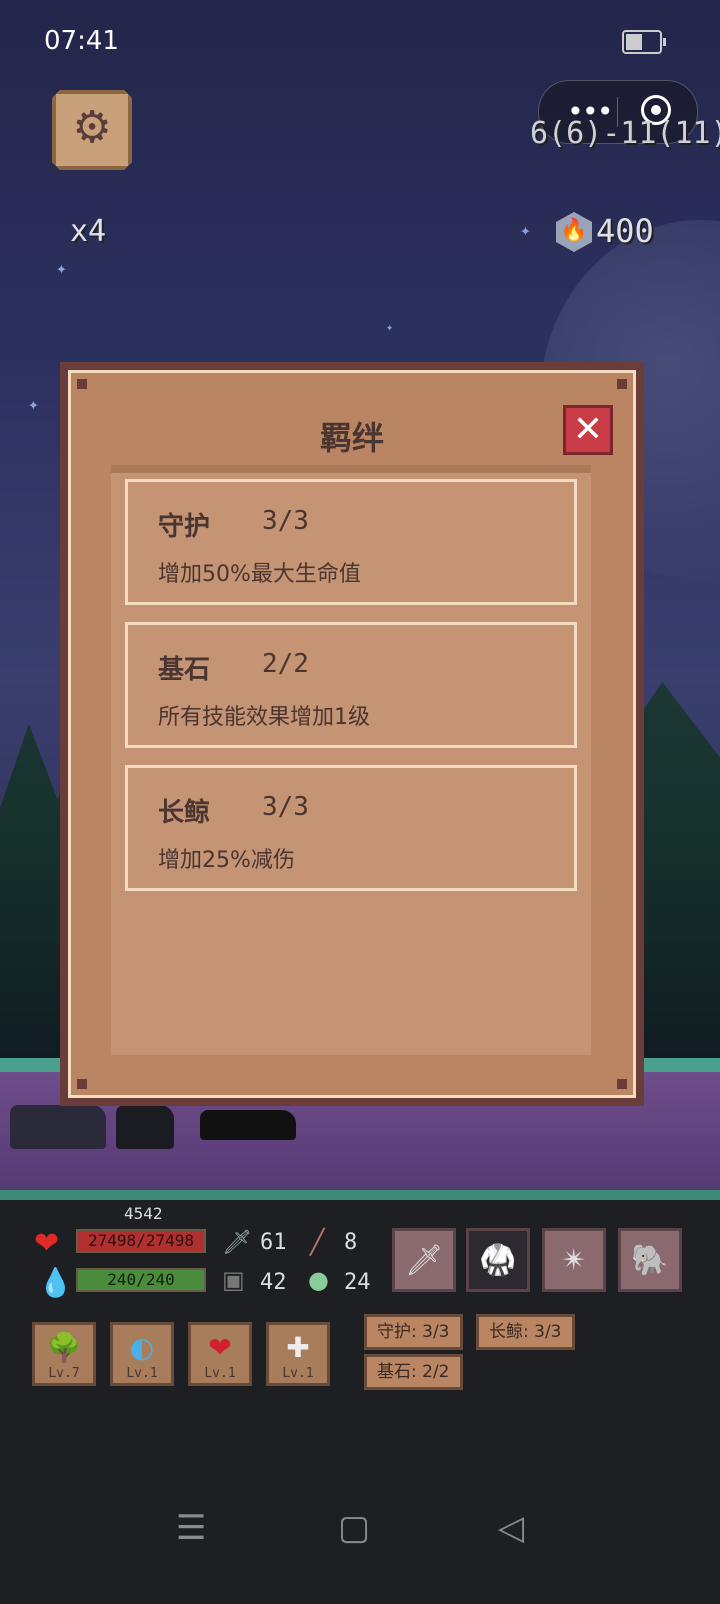 The image size is (720, 1604). I want to click on equip-slot-weapon: 🗡, so click(424, 1260).